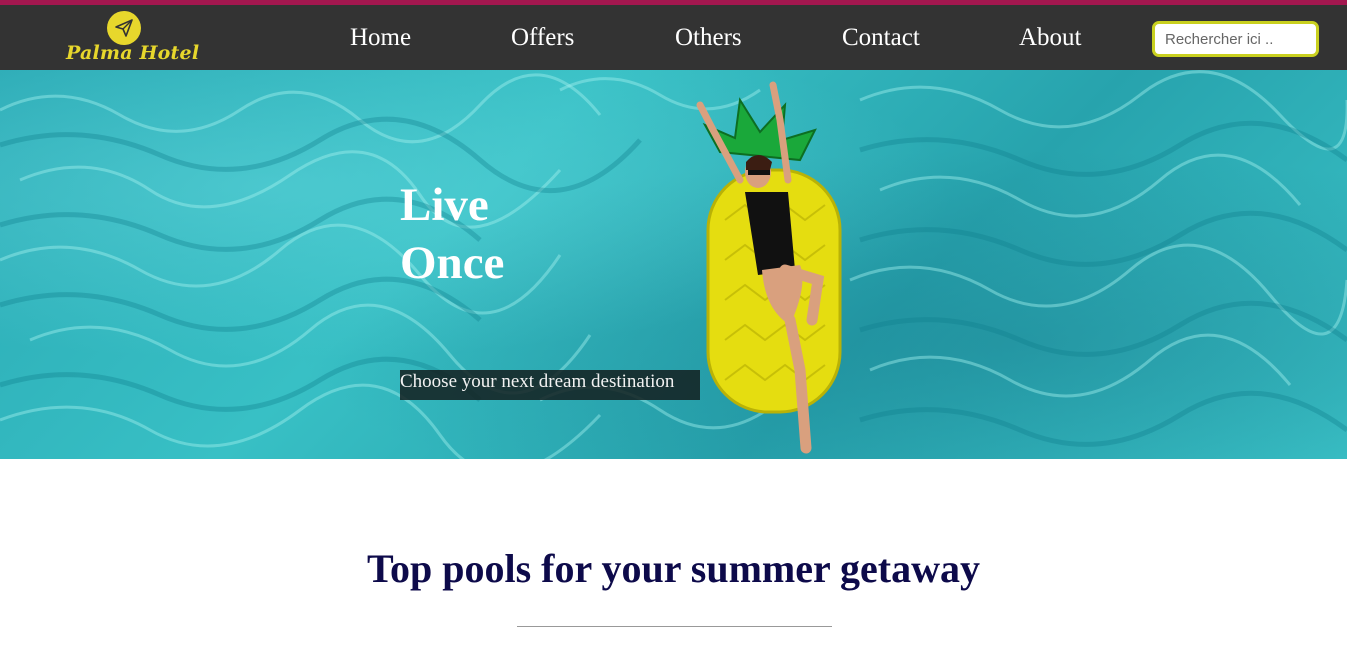 The image size is (1347, 661). What do you see at coordinates (444, 205) in the screenshot?
I see `hero-title-line1: Live` at bounding box center [444, 205].